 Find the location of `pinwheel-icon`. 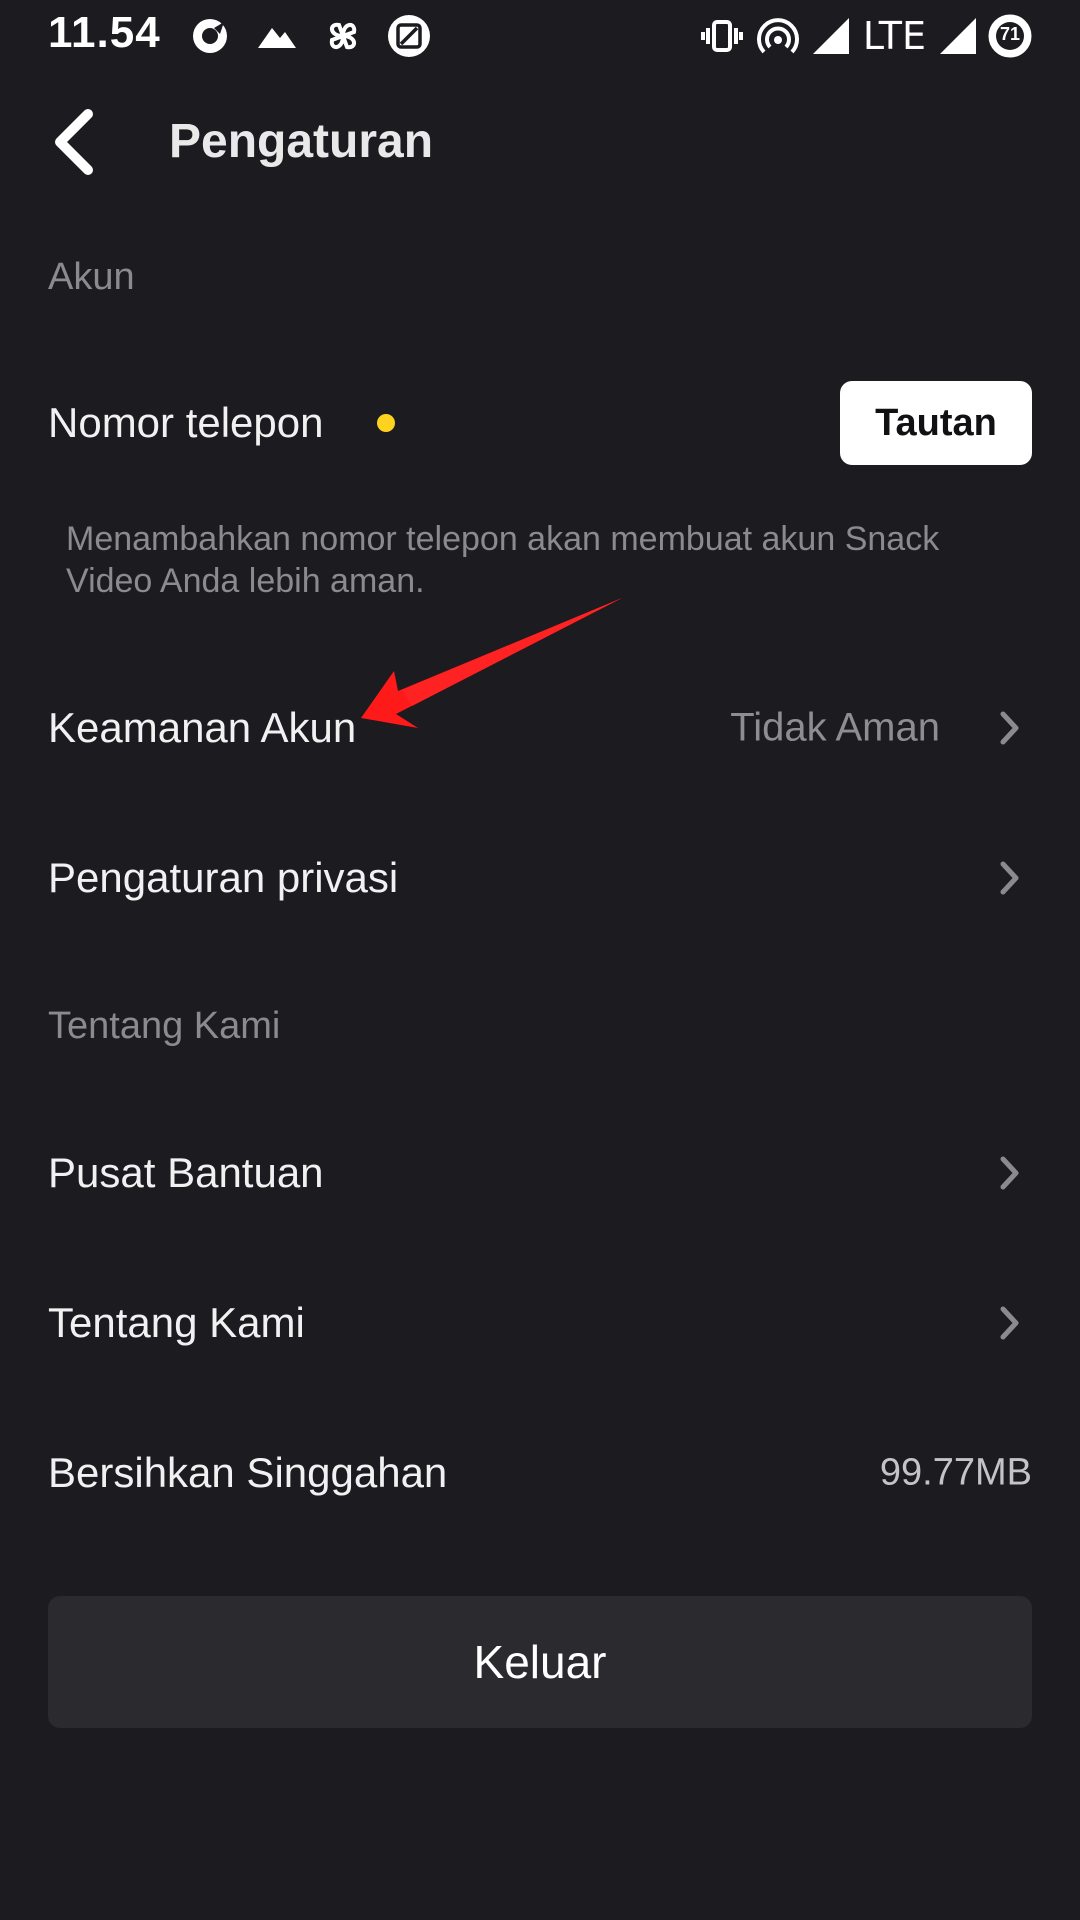

pinwheel-icon is located at coordinates (343, 36).